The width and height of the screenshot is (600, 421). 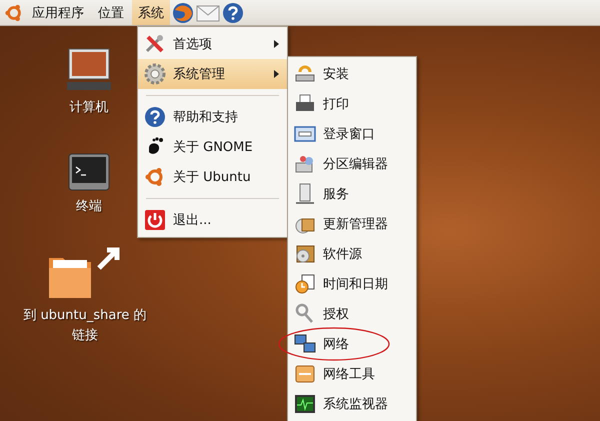 What do you see at coordinates (208, 12) in the screenshot?
I see `envelope-icon` at bounding box center [208, 12].